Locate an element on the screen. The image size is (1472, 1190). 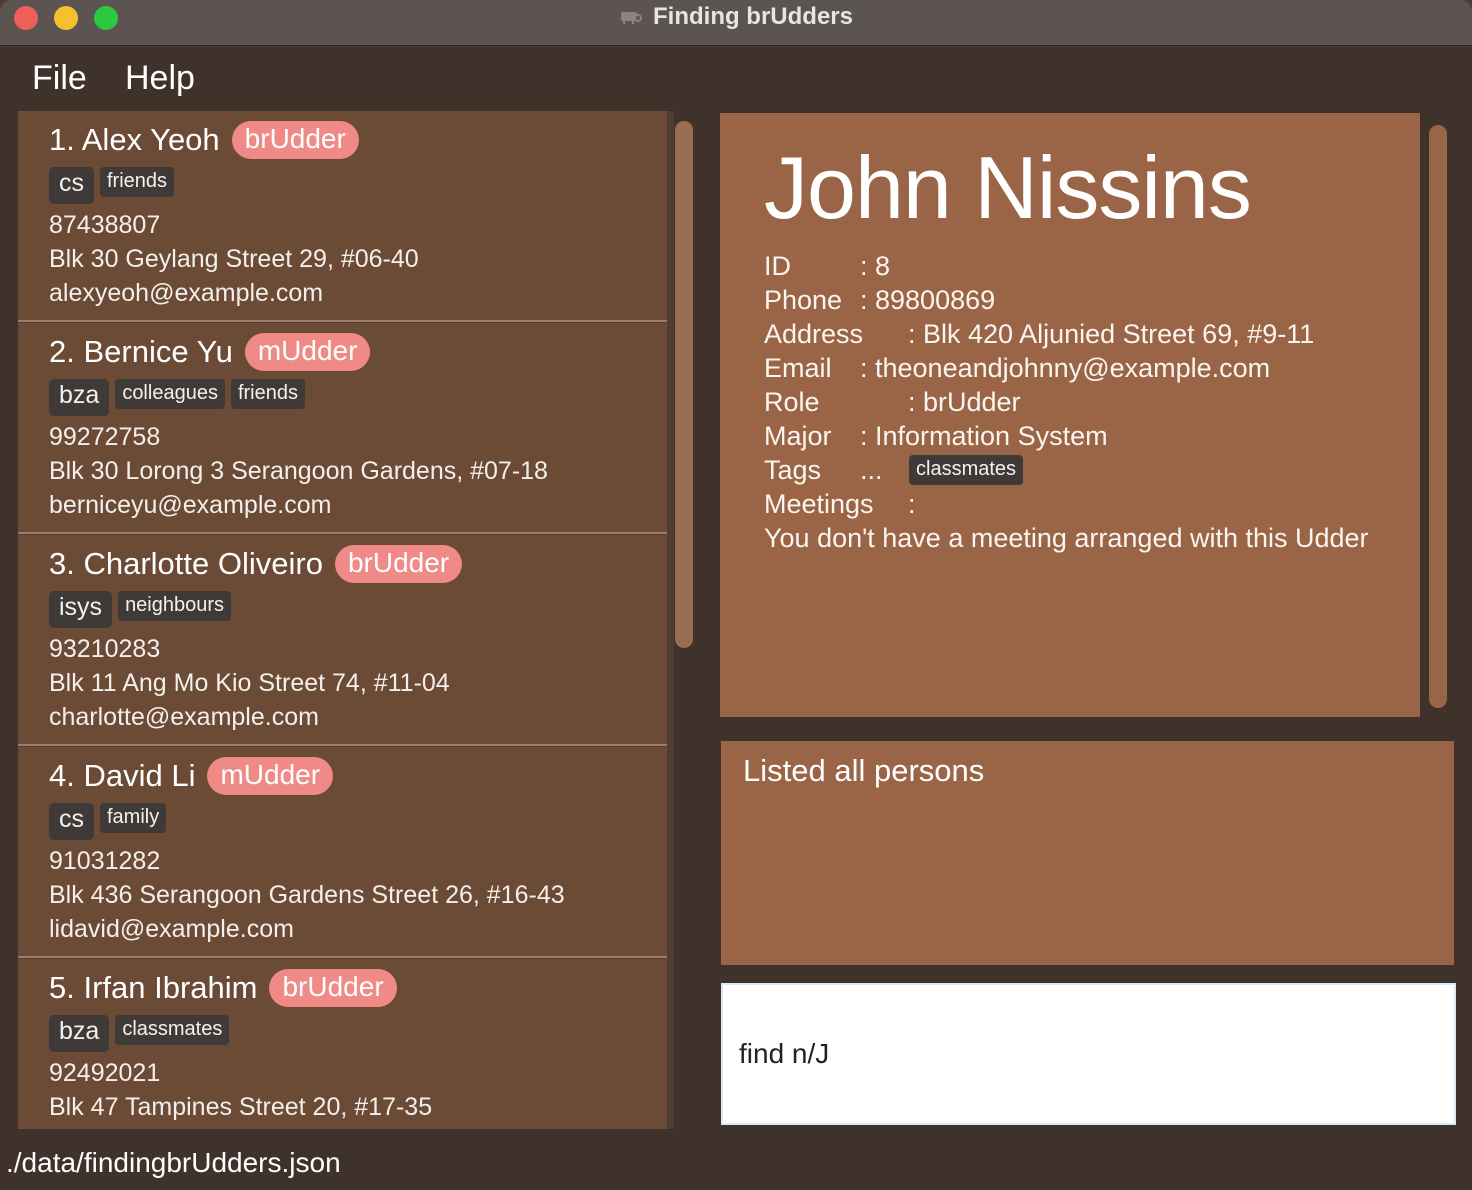
person-phone: 93210283 is located at coordinates (105, 649).